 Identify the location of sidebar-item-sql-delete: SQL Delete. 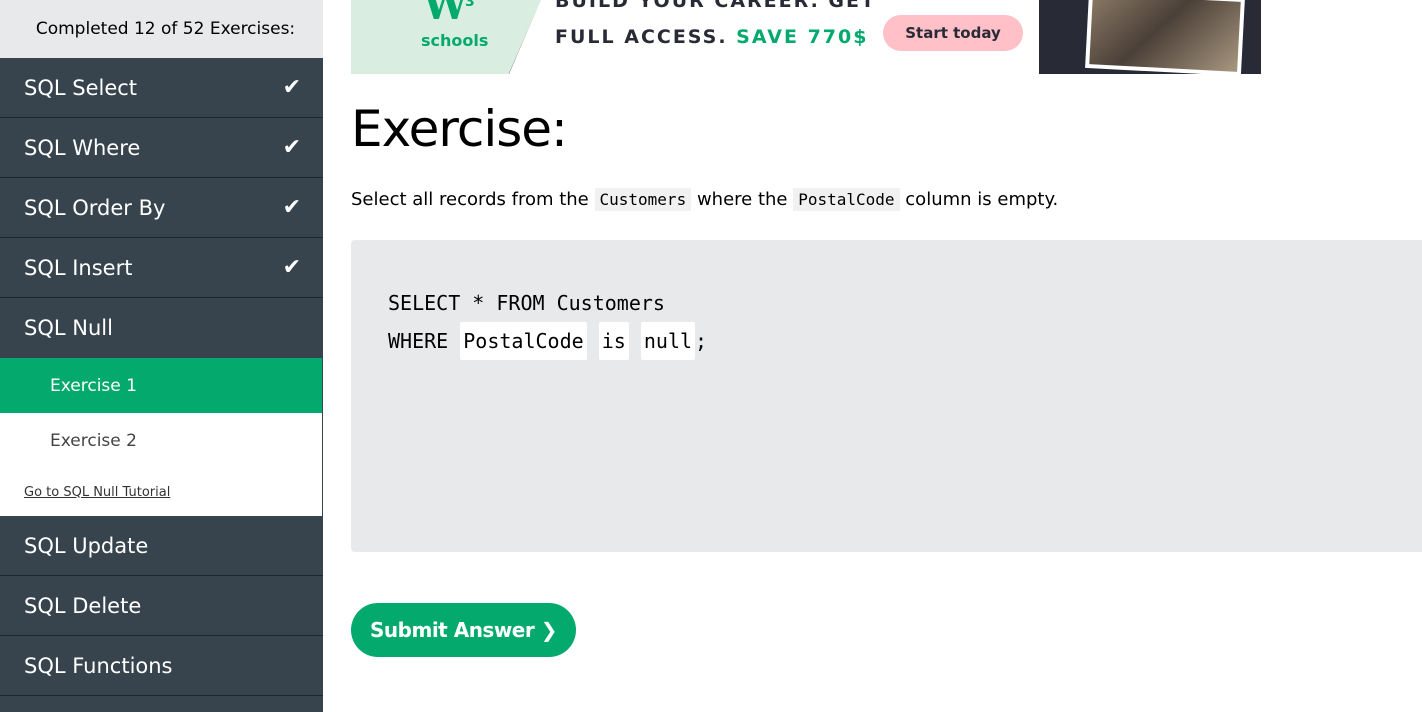
(161, 606).